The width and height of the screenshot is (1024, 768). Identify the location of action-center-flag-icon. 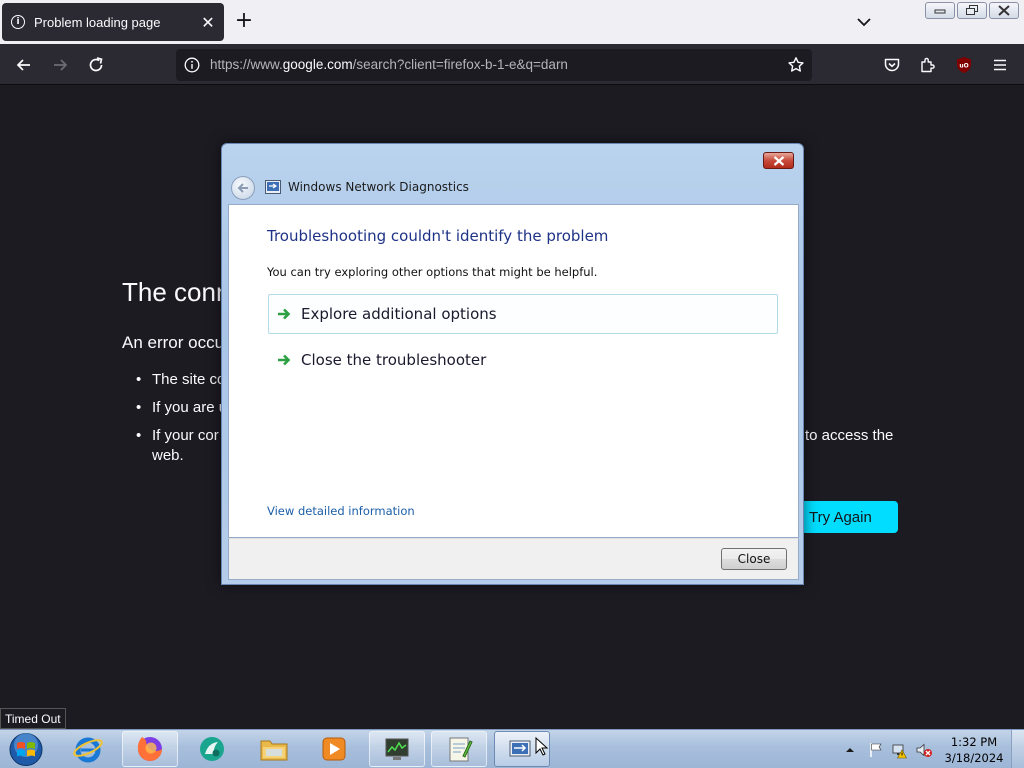
(876, 750).